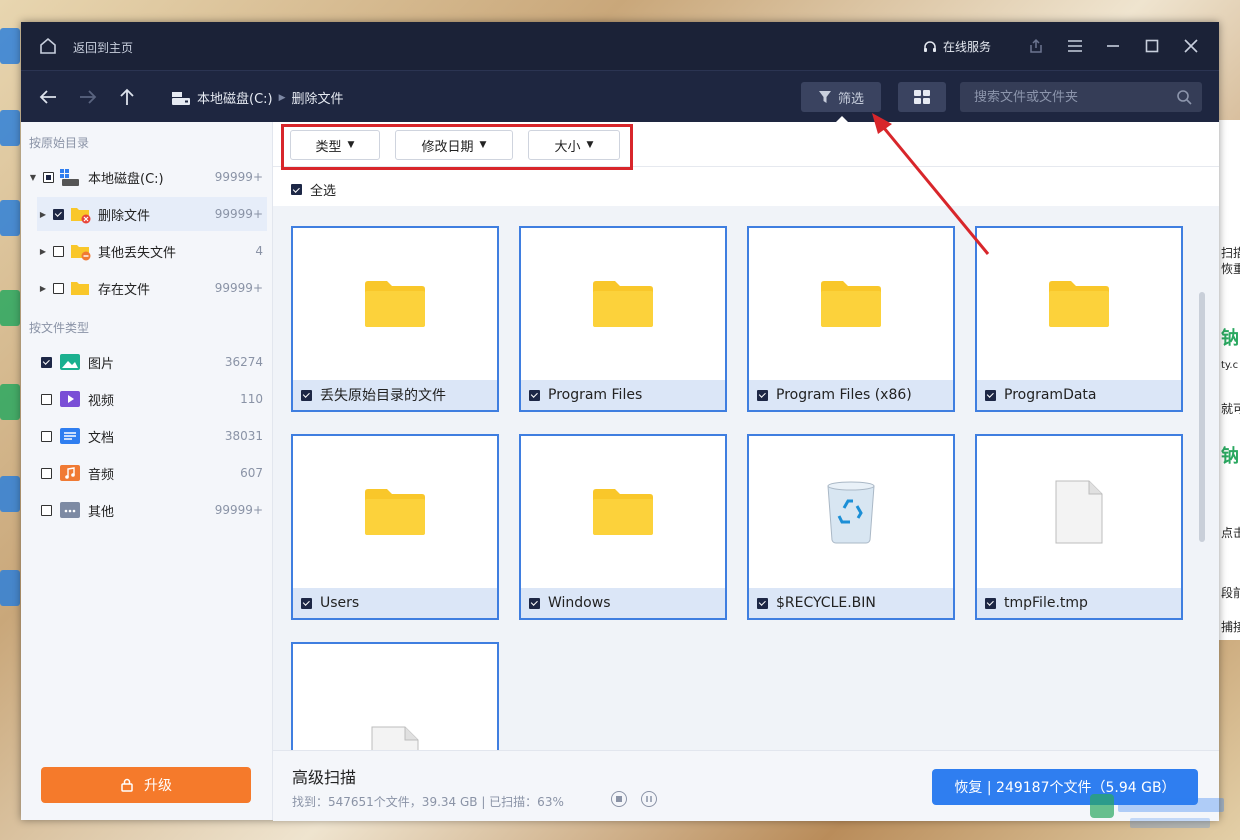  I want to click on file-card-caption: Program Files (x86), so click(851, 395).